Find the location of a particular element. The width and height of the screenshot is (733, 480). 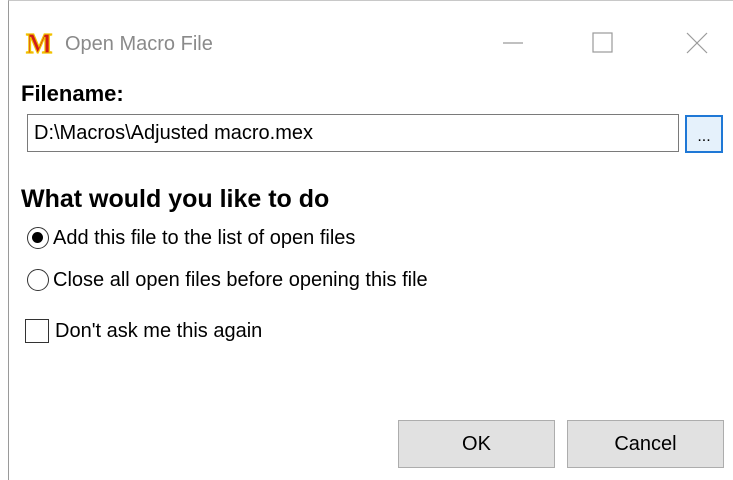

radio-add-to-open-files: Add this file to the list of open files is located at coordinates (191, 238).